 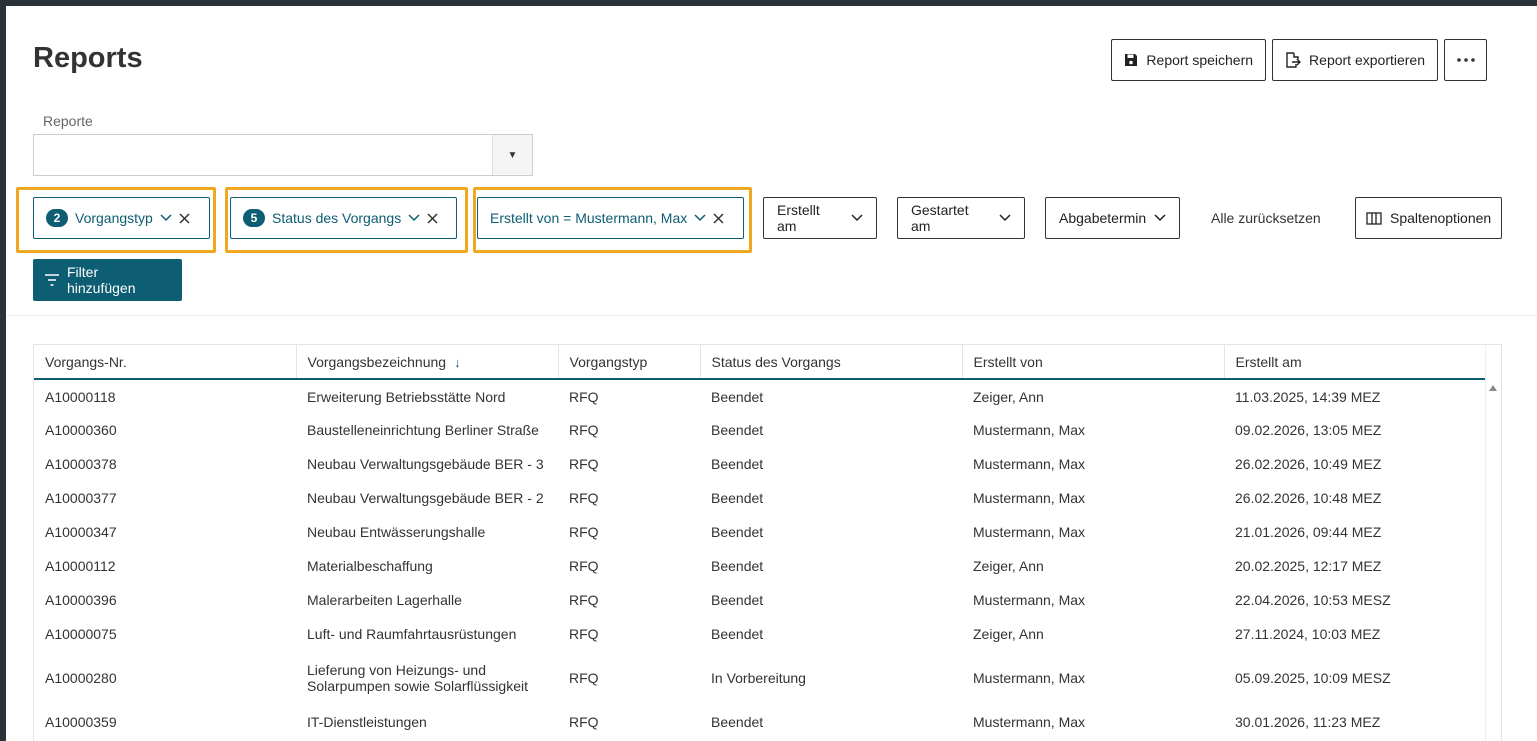 What do you see at coordinates (57, 218) in the screenshot?
I see `filter-count-badge: 2` at bounding box center [57, 218].